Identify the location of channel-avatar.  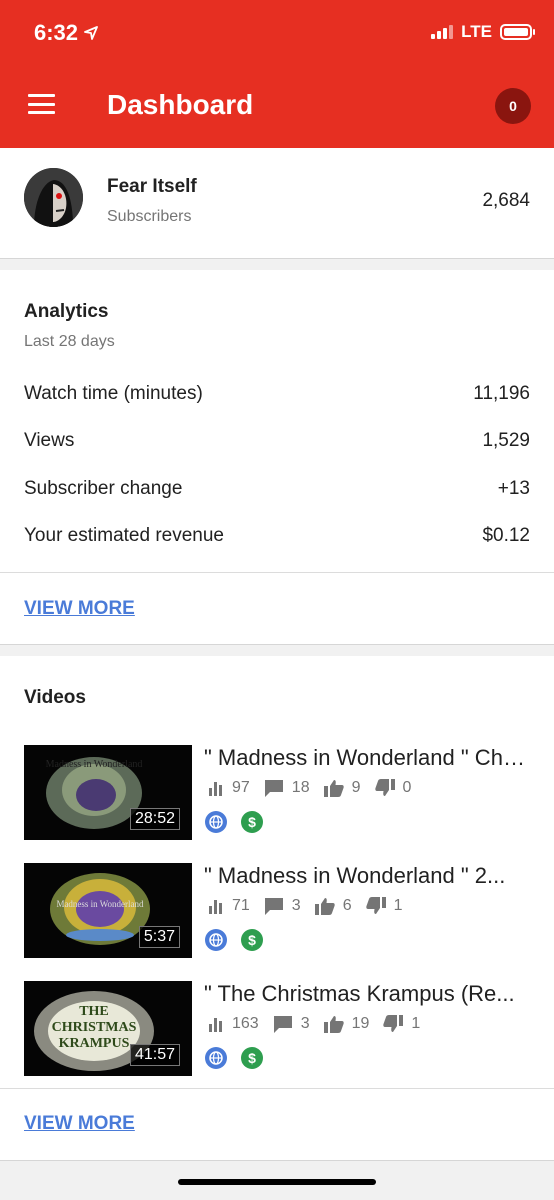
(53, 197).